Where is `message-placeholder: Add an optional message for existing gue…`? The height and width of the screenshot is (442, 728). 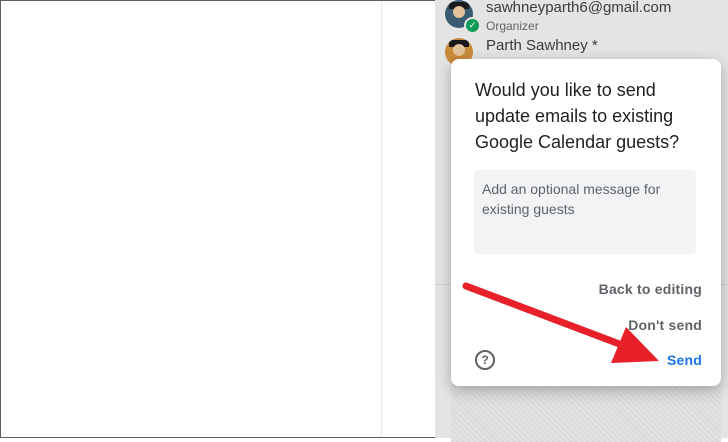 message-placeholder: Add an optional message for existing gue… is located at coordinates (571, 199).